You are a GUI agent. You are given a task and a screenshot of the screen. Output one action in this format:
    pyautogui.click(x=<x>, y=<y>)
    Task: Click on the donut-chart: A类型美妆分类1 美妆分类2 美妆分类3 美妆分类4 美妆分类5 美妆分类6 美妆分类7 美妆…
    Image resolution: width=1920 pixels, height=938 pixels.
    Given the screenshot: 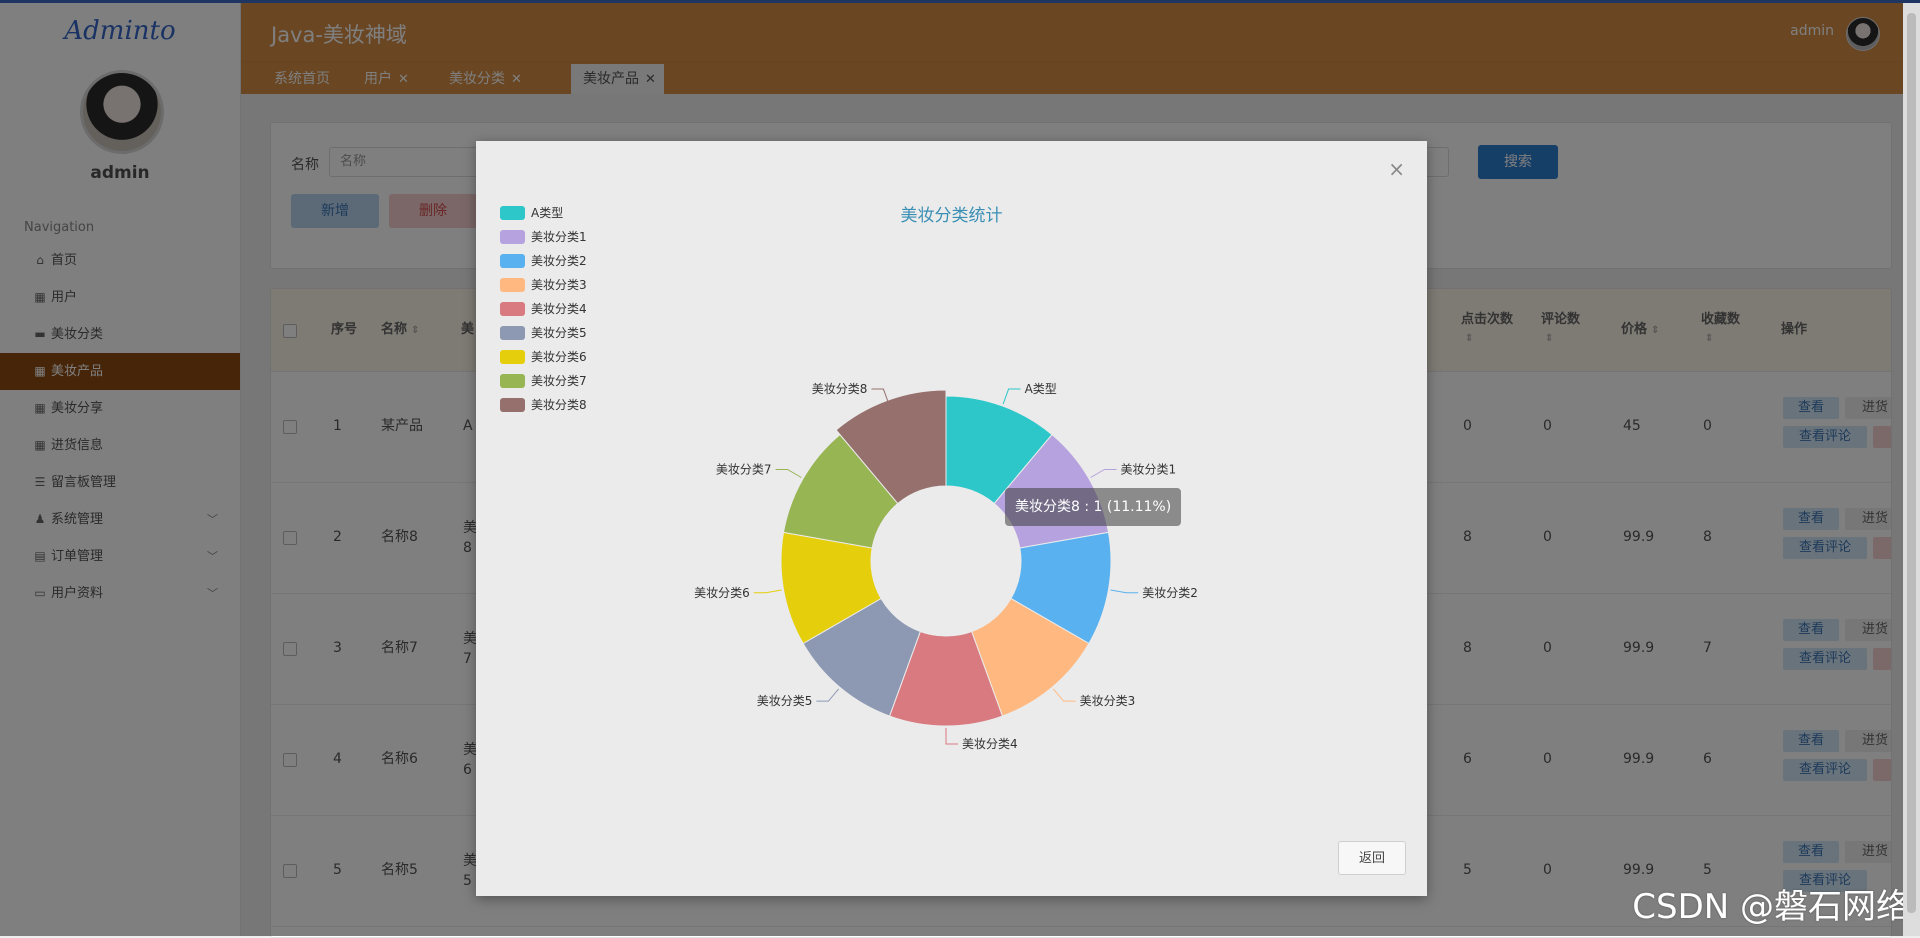 What is the action you would take?
    pyautogui.click(x=946, y=566)
    